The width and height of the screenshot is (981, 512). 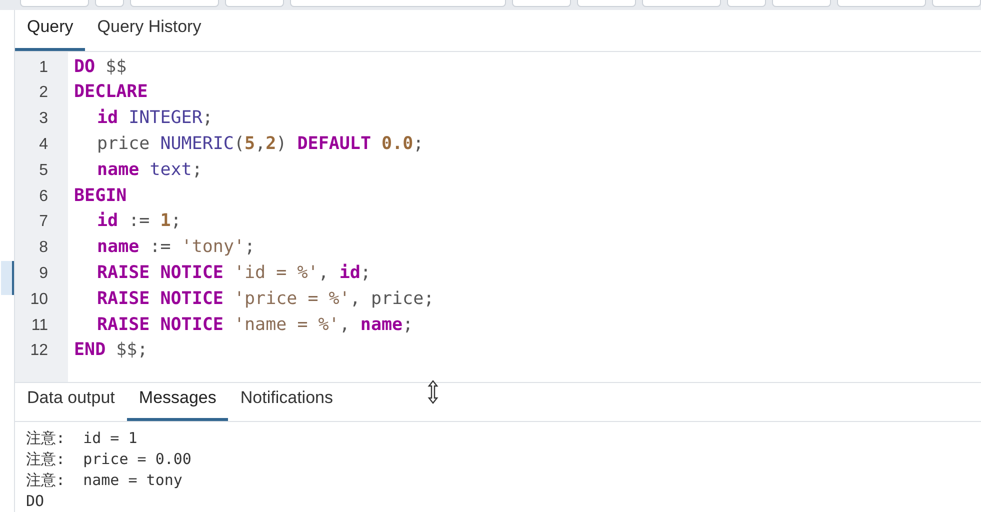 I want to click on code-line: id INTEGER;, so click(x=154, y=118).